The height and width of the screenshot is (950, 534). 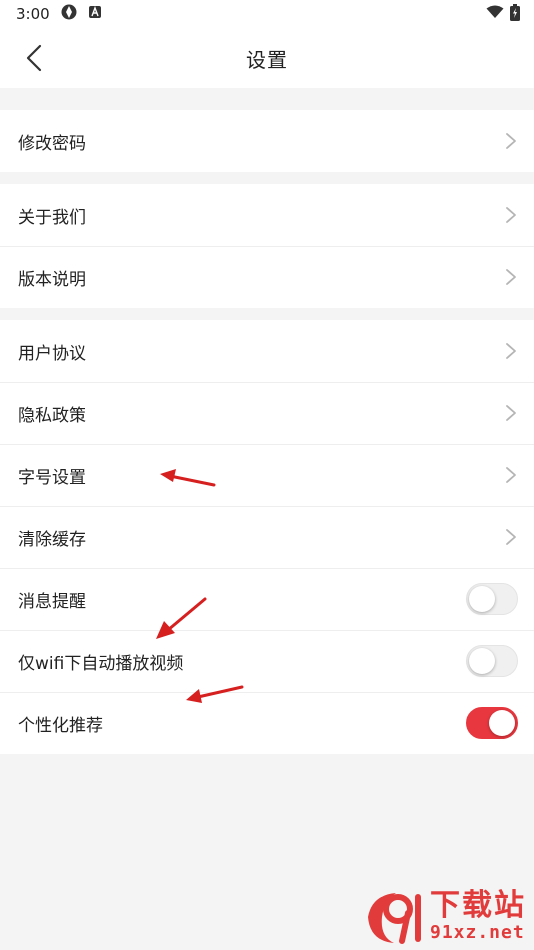 I want to click on back-arrow-icon, so click(x=34, y=58).